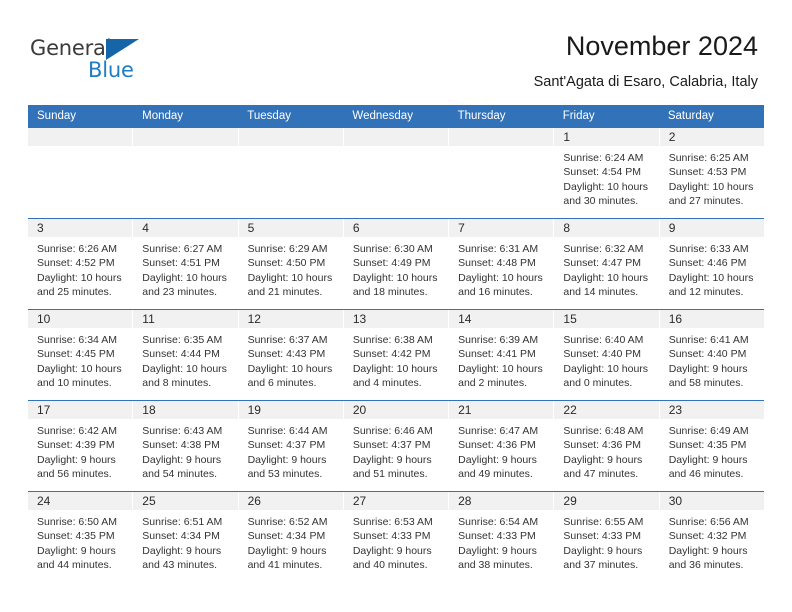 Image resolution: width=792 pixels, height=612 pixels. What do you see at coordinates (382, 116) in the screenshot?
I see `weekday-header-wednesday: Wednesday` at bounding box center [382, 116].